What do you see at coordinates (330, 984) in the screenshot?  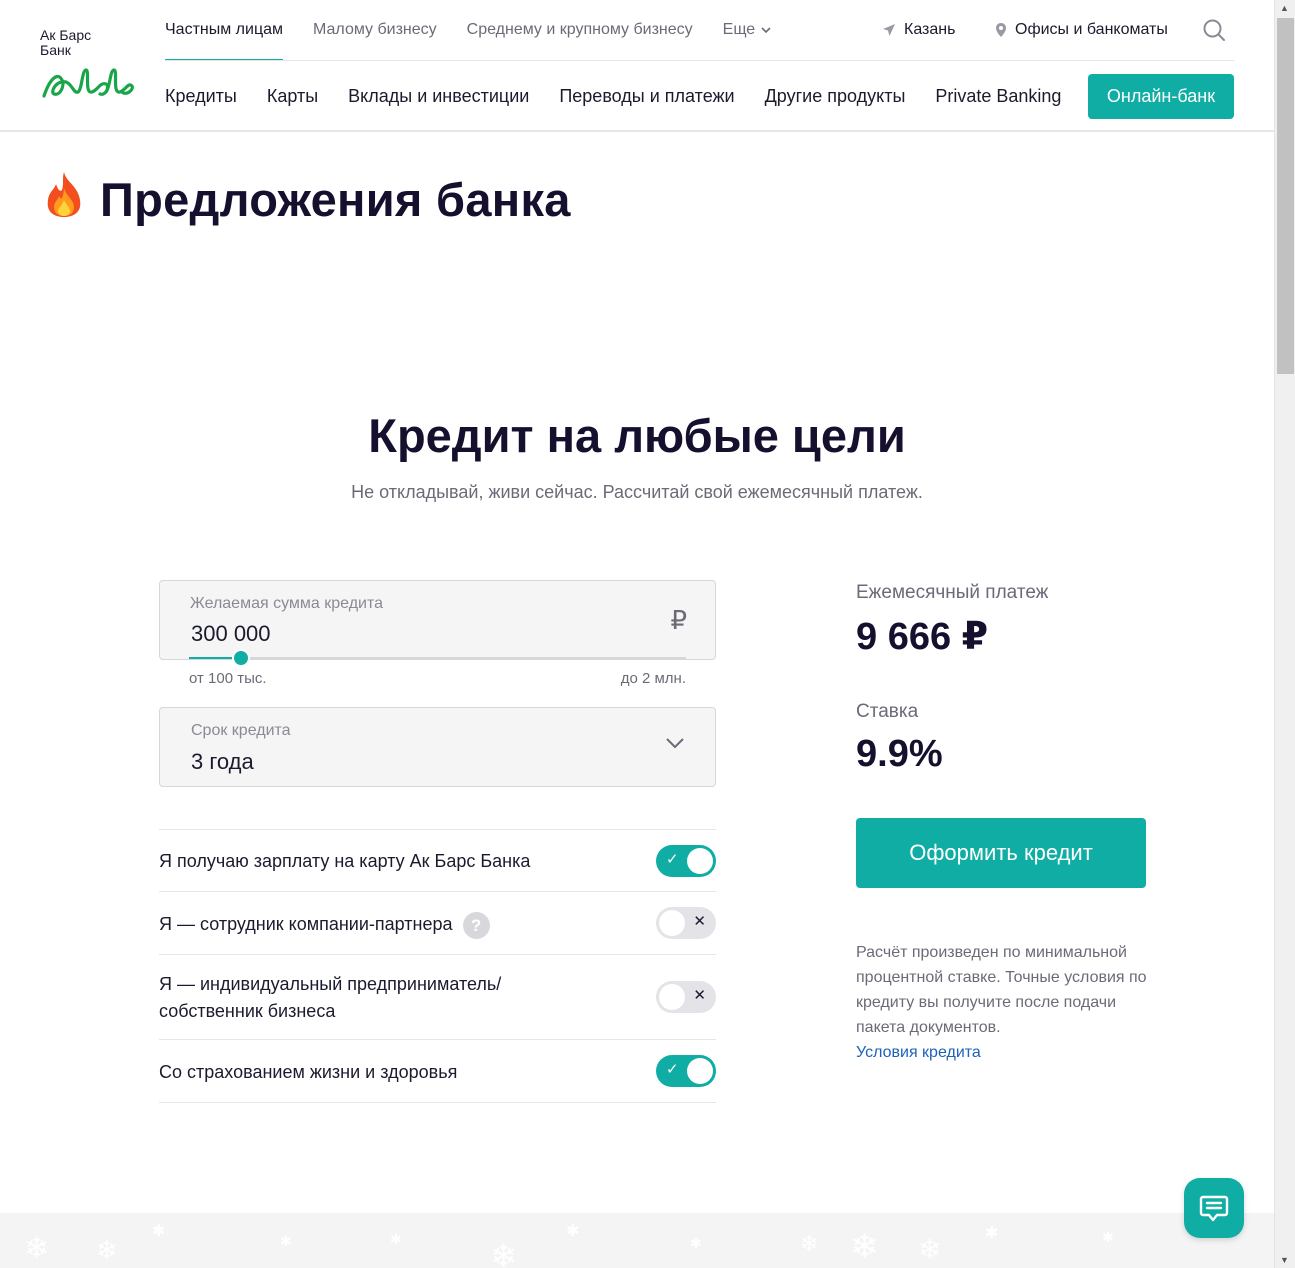 I see `option-entrepreneur-line1: Я — индивидуальный предприниматель/` at bounding box center [330, 984].